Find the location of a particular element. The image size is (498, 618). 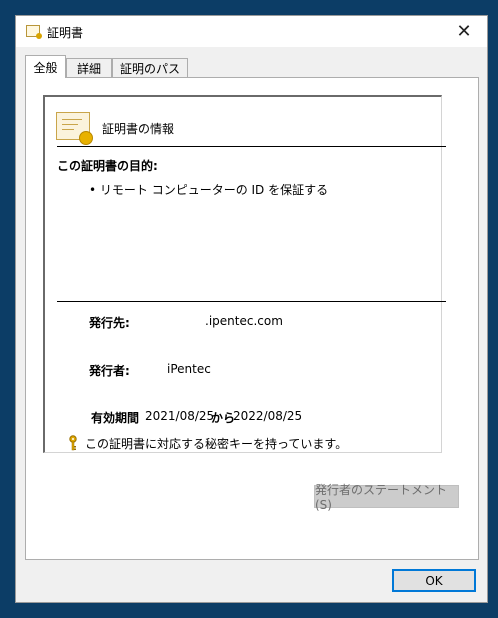

title-bar: 証明書 ✕ is located at coordinates (251, 31).